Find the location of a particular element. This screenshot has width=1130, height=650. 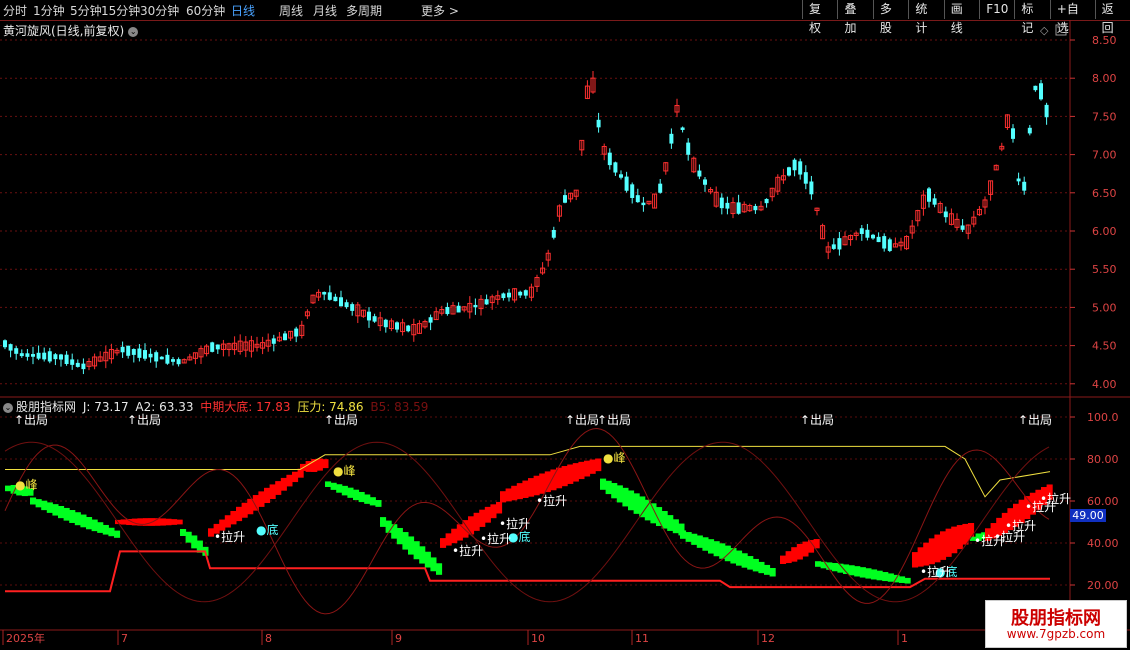

time-tick: 7 is located at coordinates (124, 638).